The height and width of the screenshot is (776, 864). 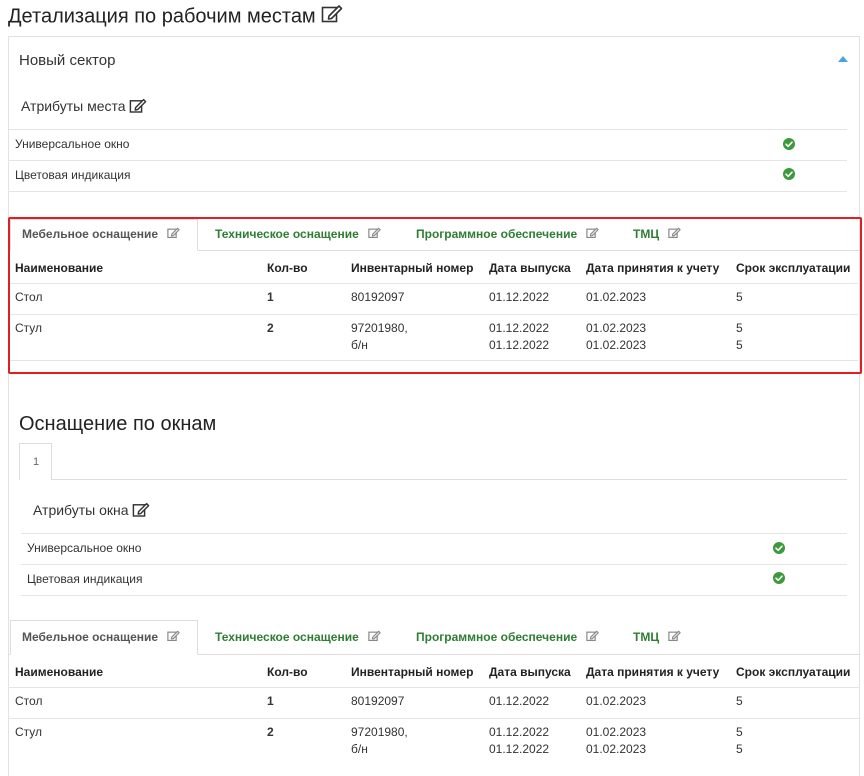 I want to click on place-attrs-title-text: Атрибуты места, so click(x=73, y=106).